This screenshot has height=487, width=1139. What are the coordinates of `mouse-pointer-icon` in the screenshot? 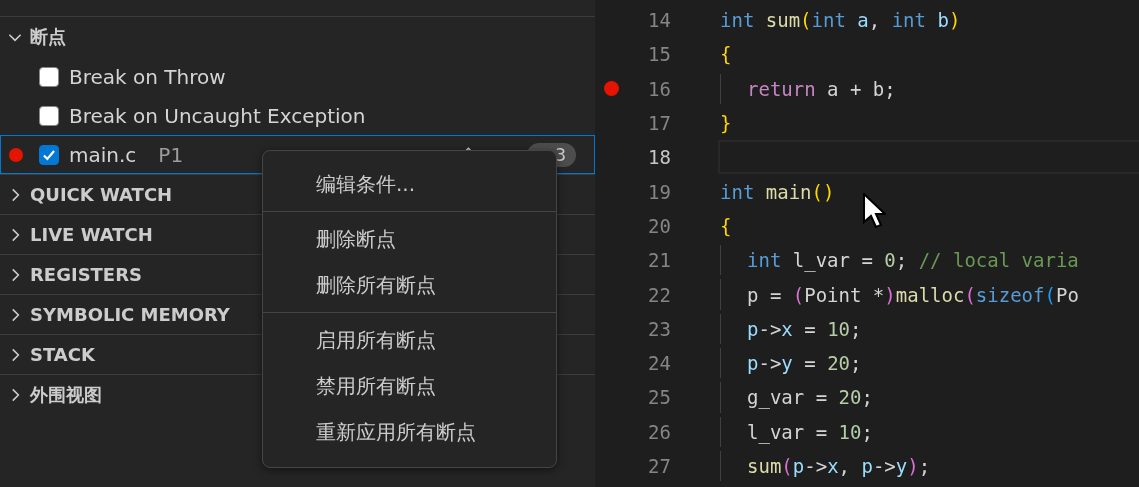 It's located at (874, 211).